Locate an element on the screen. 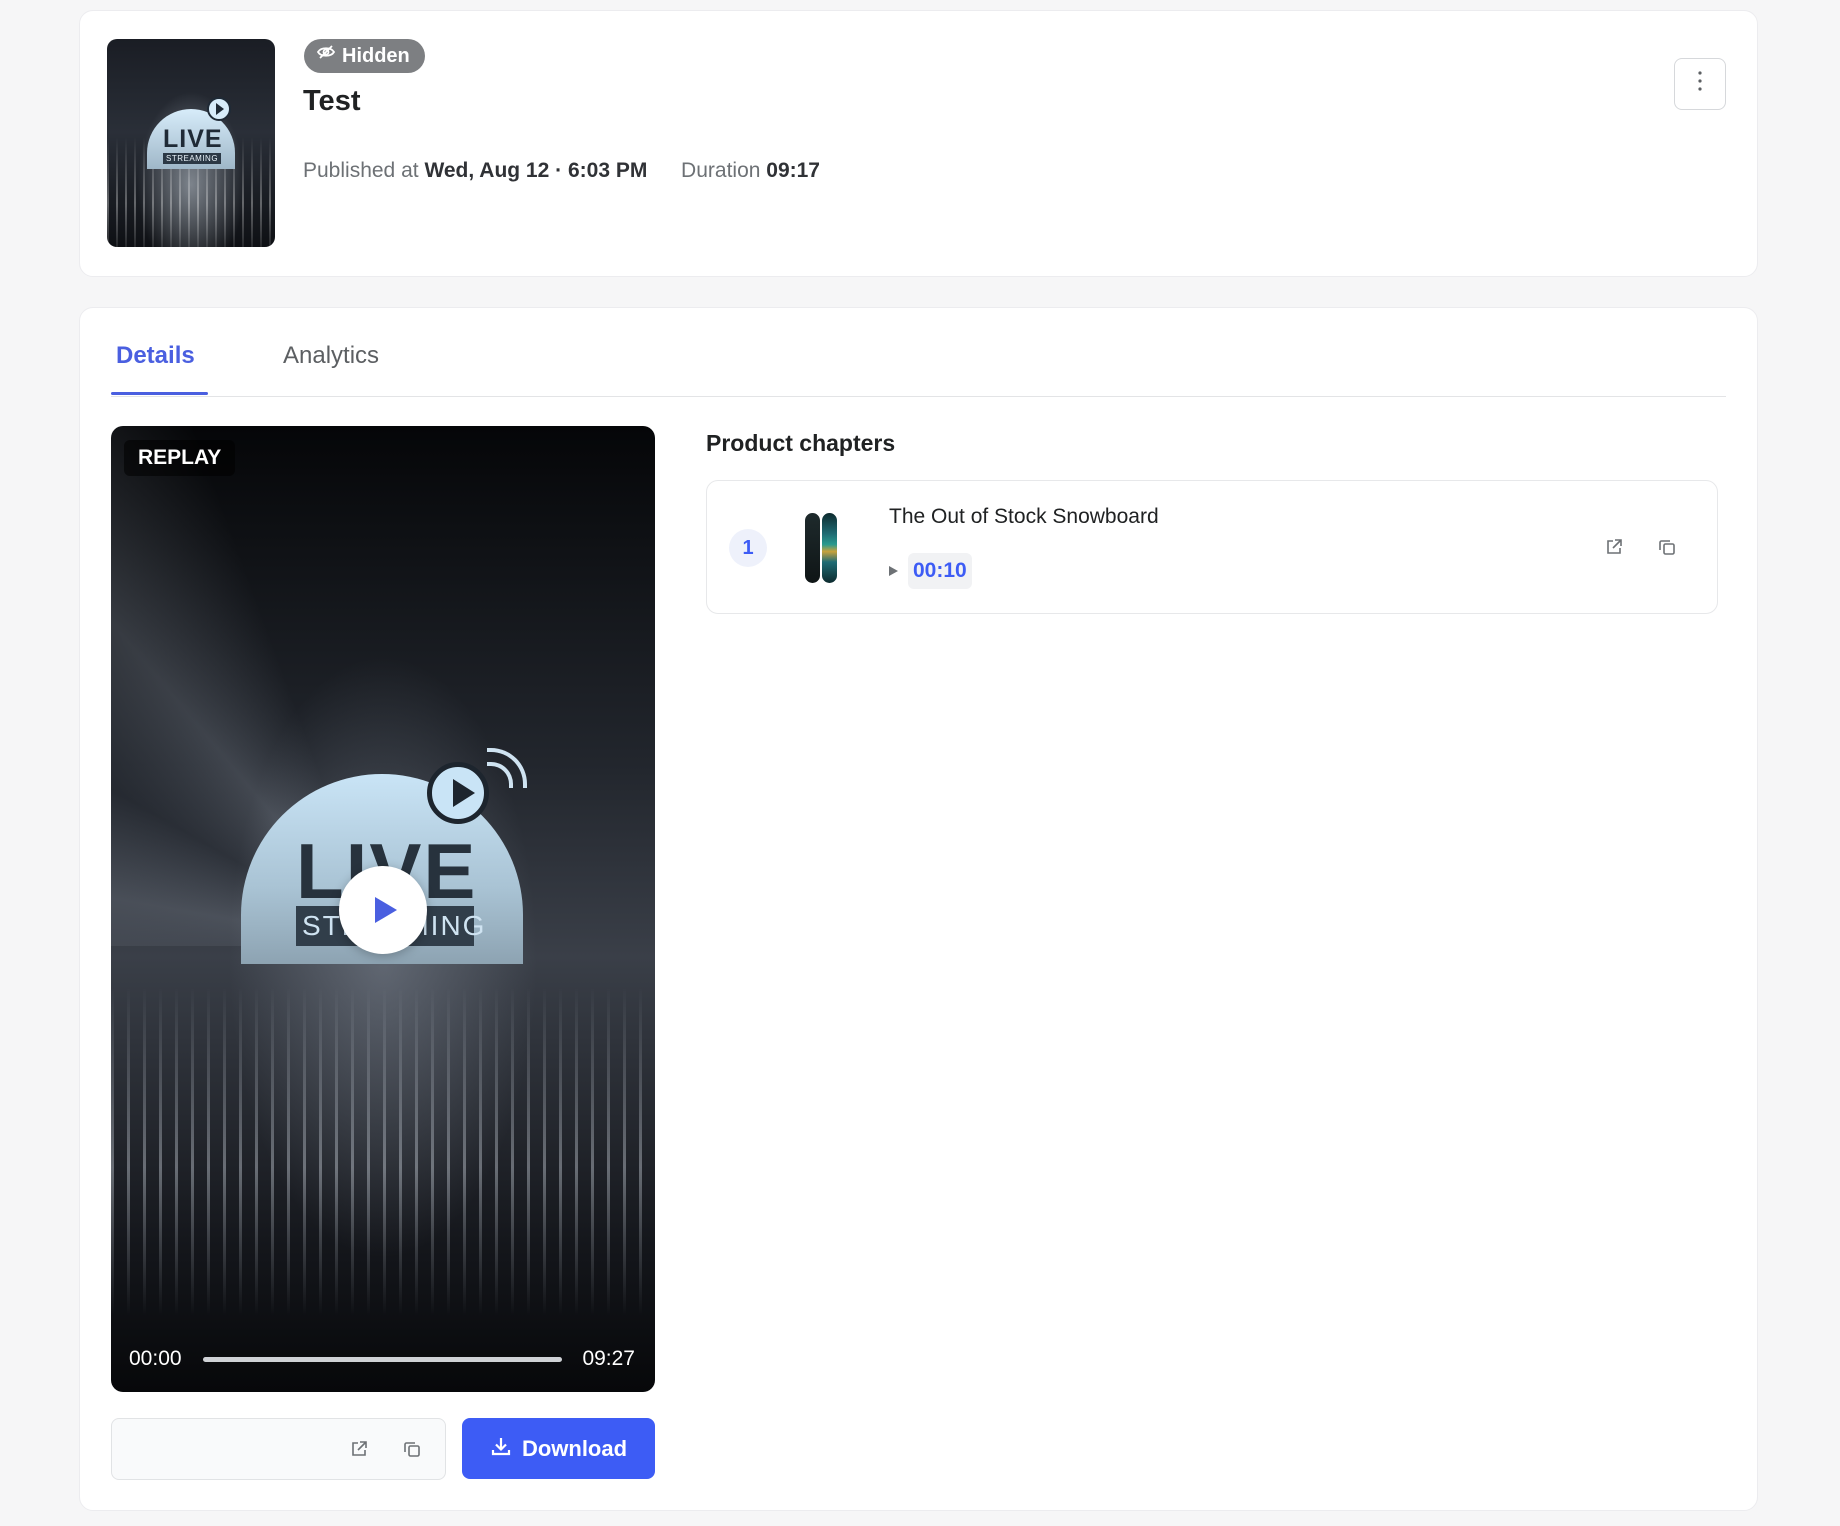 The width and height of the screenshot is (1840, 1526). eye-off-icon is located at coordinates (326, 56).